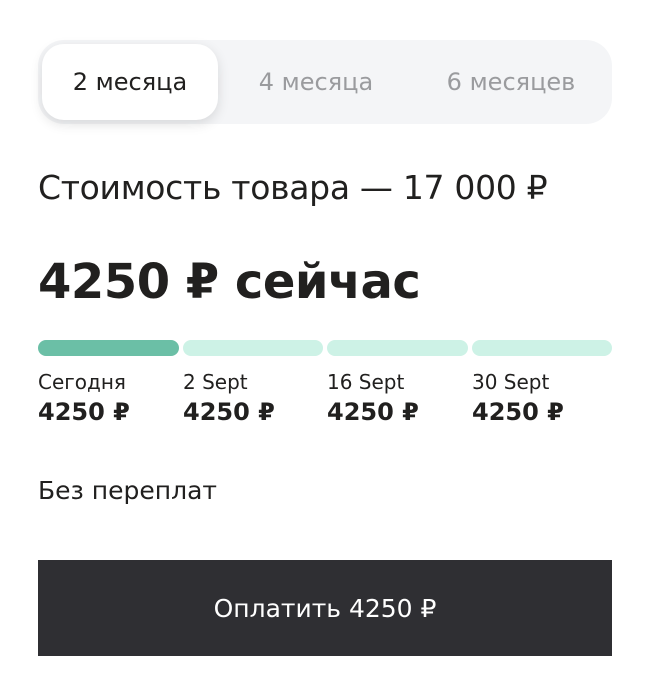 This screenshot has width=650, height=694. I want to click on schedule-item: 2 Sept 4250 ₽, so click(253, 398).